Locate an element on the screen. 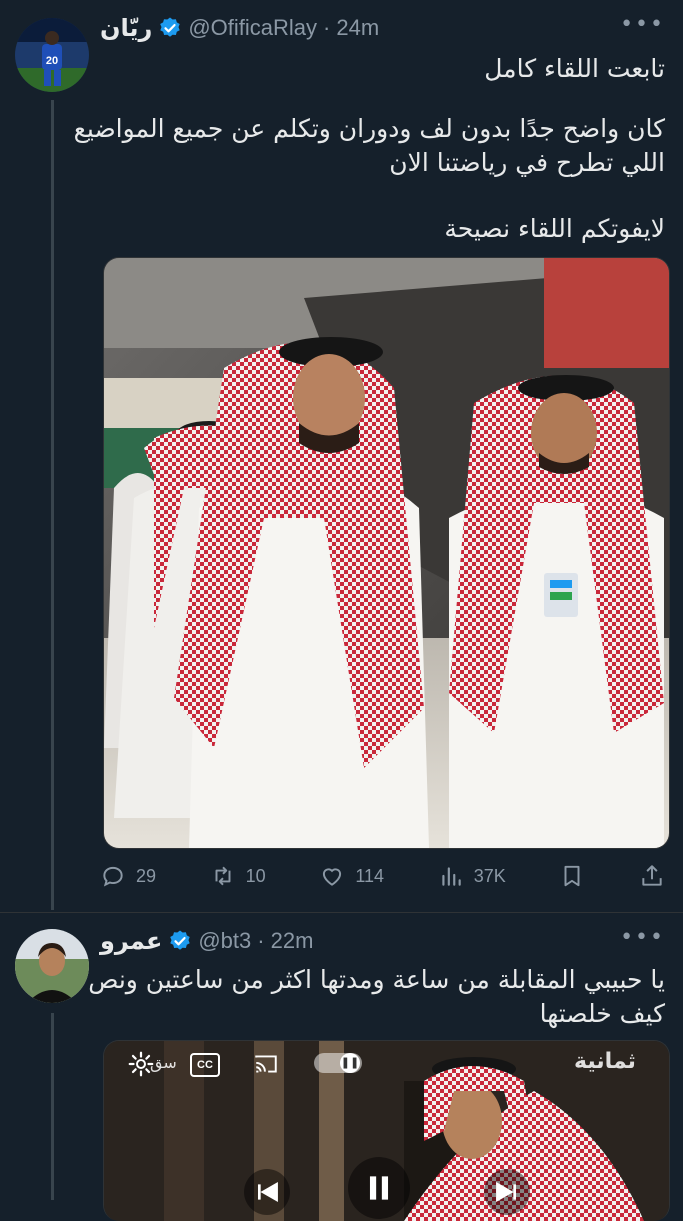  tweet-header: عمرو @bt3 · 22m is located at coordinates (382, 941).